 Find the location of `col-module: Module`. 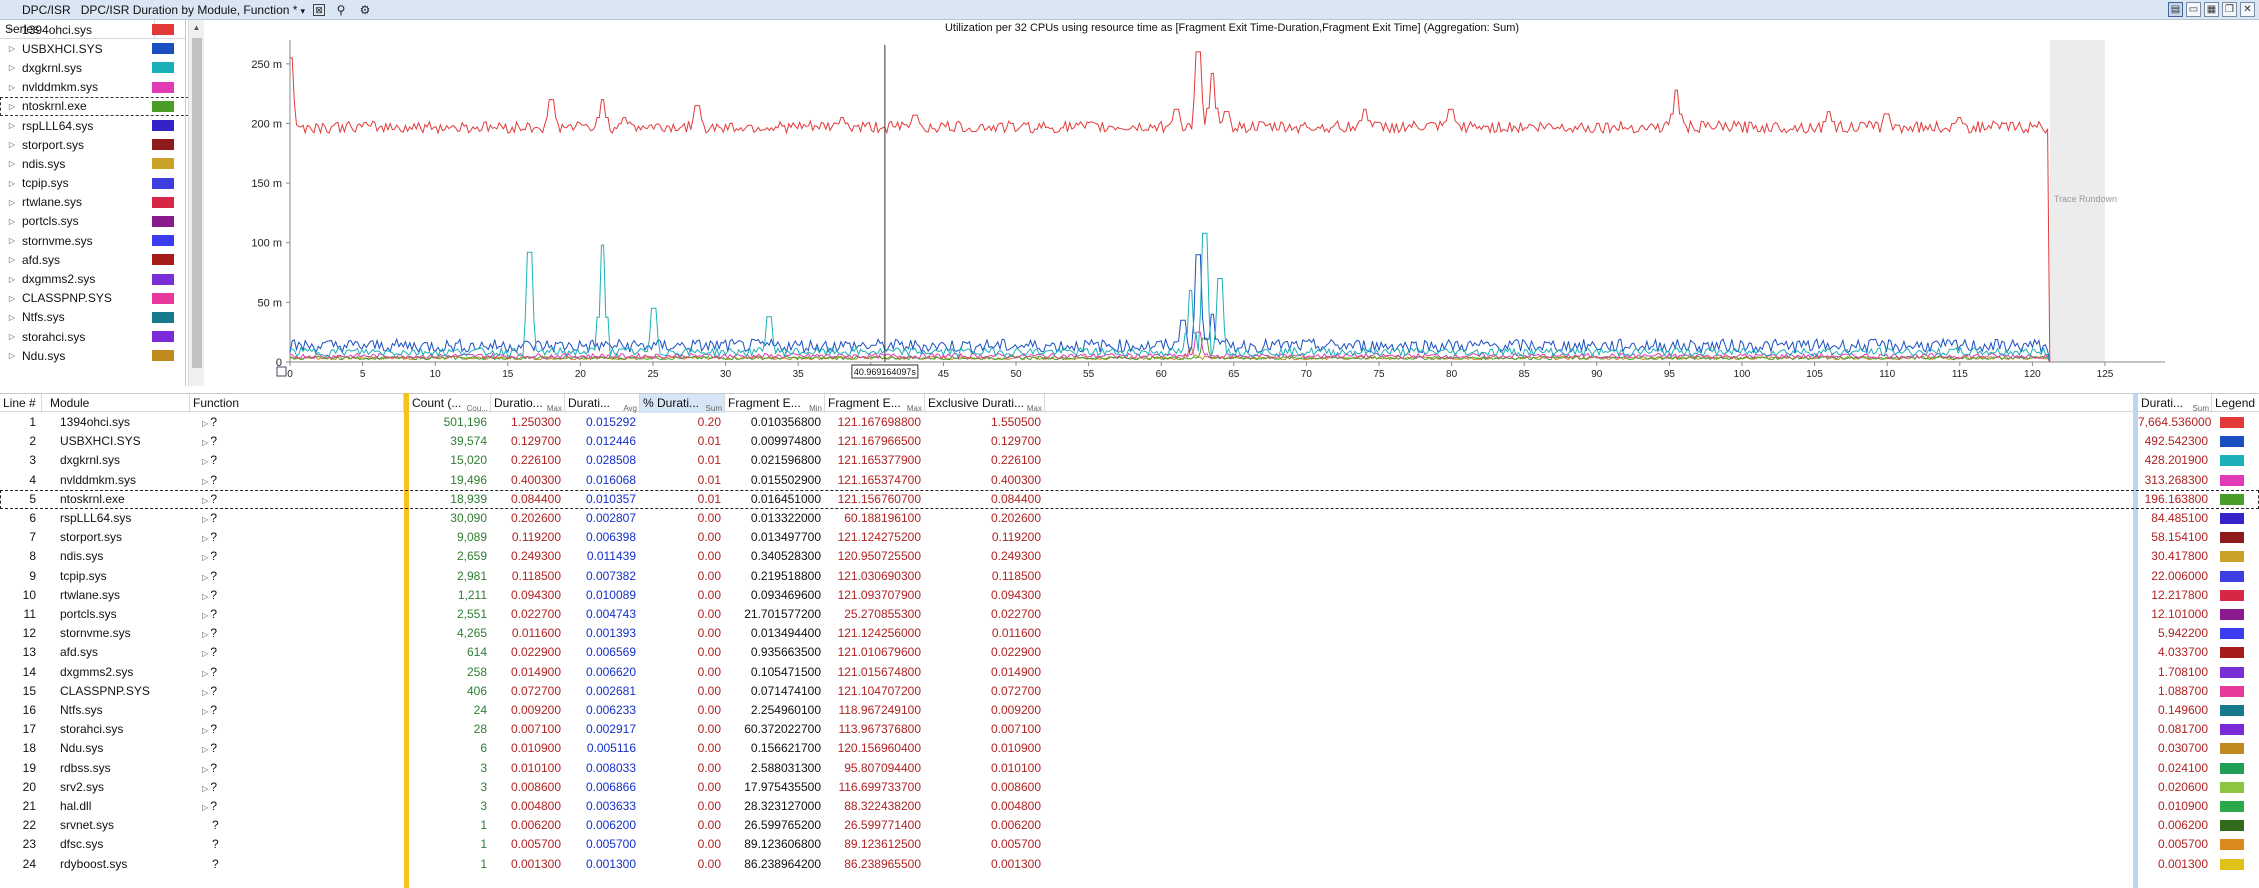

col-module: Module is located at coordinates (118, 403).